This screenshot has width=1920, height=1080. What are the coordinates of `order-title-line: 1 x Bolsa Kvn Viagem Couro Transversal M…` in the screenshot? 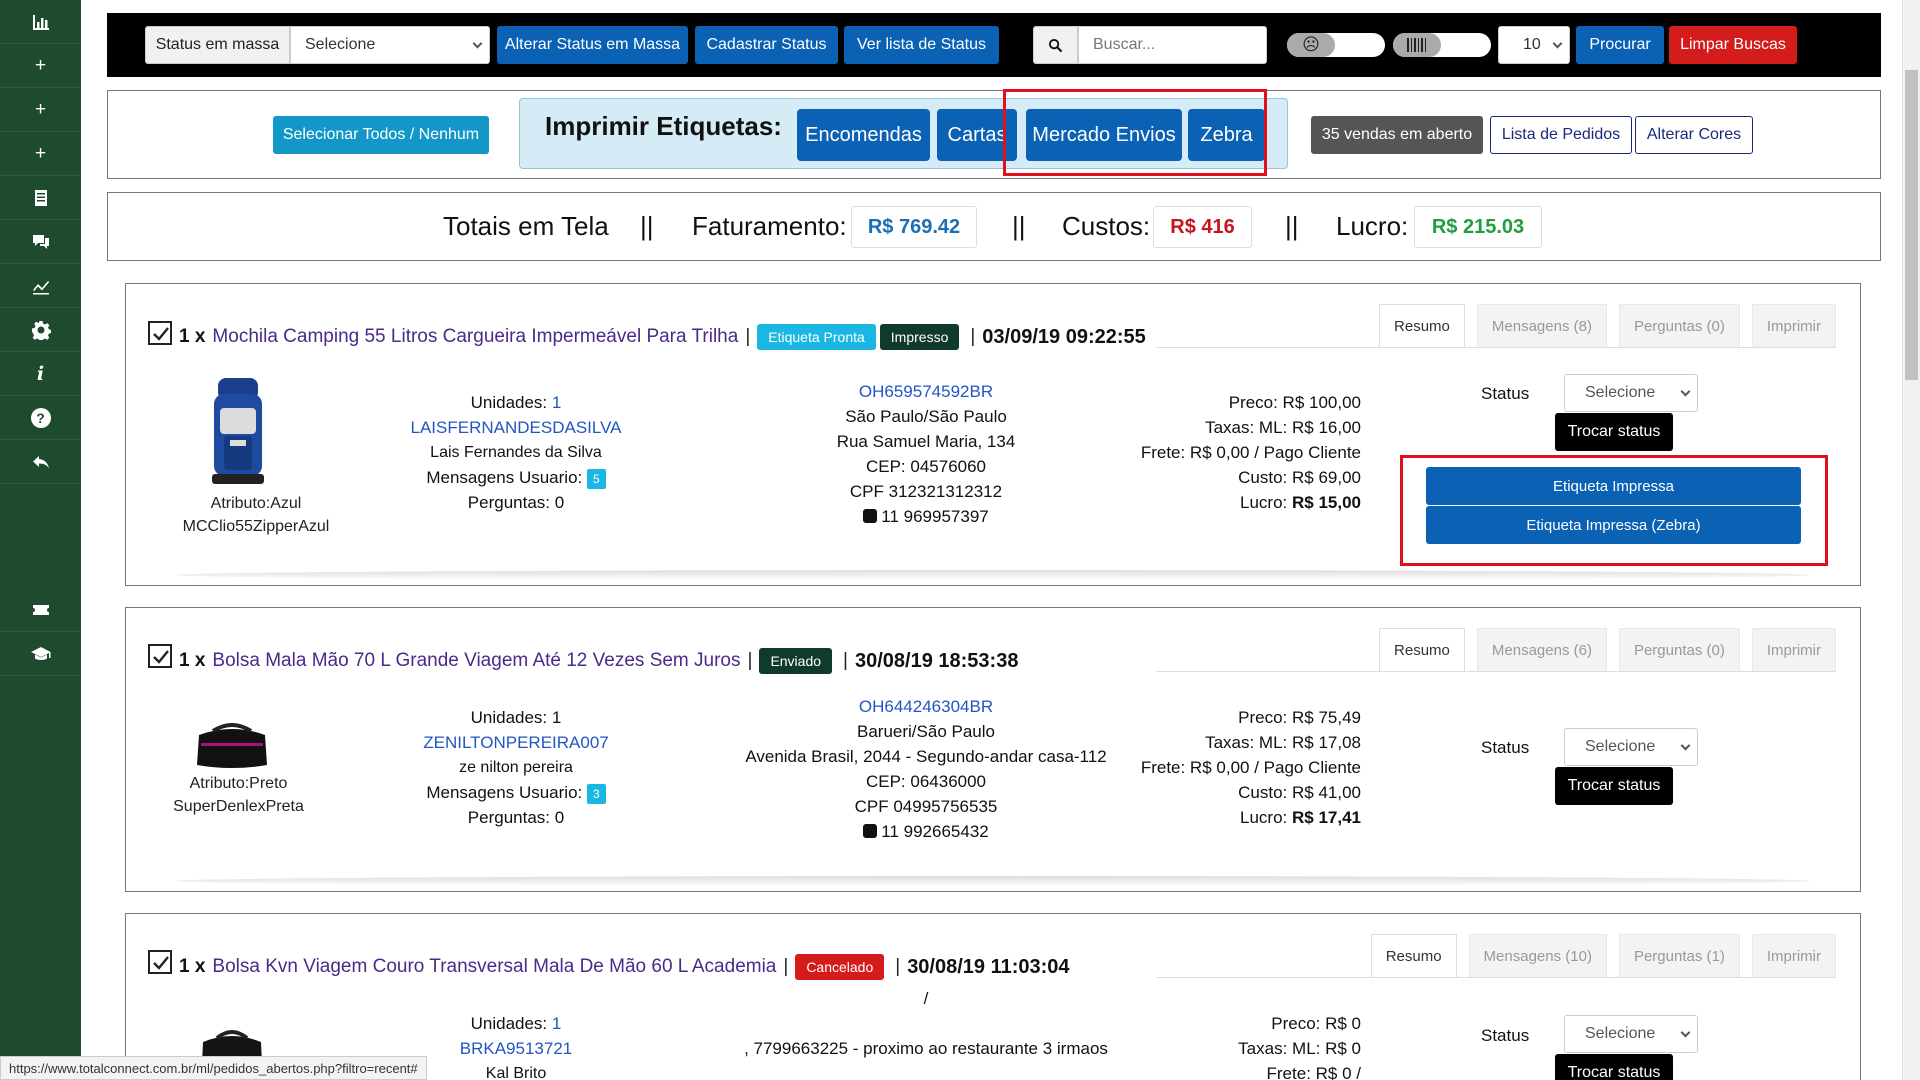 It's located at (624, 967).